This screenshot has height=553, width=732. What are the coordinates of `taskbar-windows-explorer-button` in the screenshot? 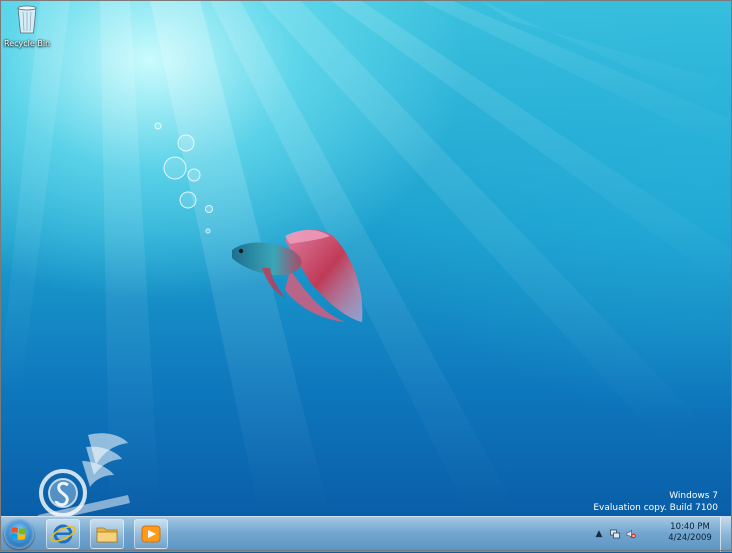 It's located at (107, 534).